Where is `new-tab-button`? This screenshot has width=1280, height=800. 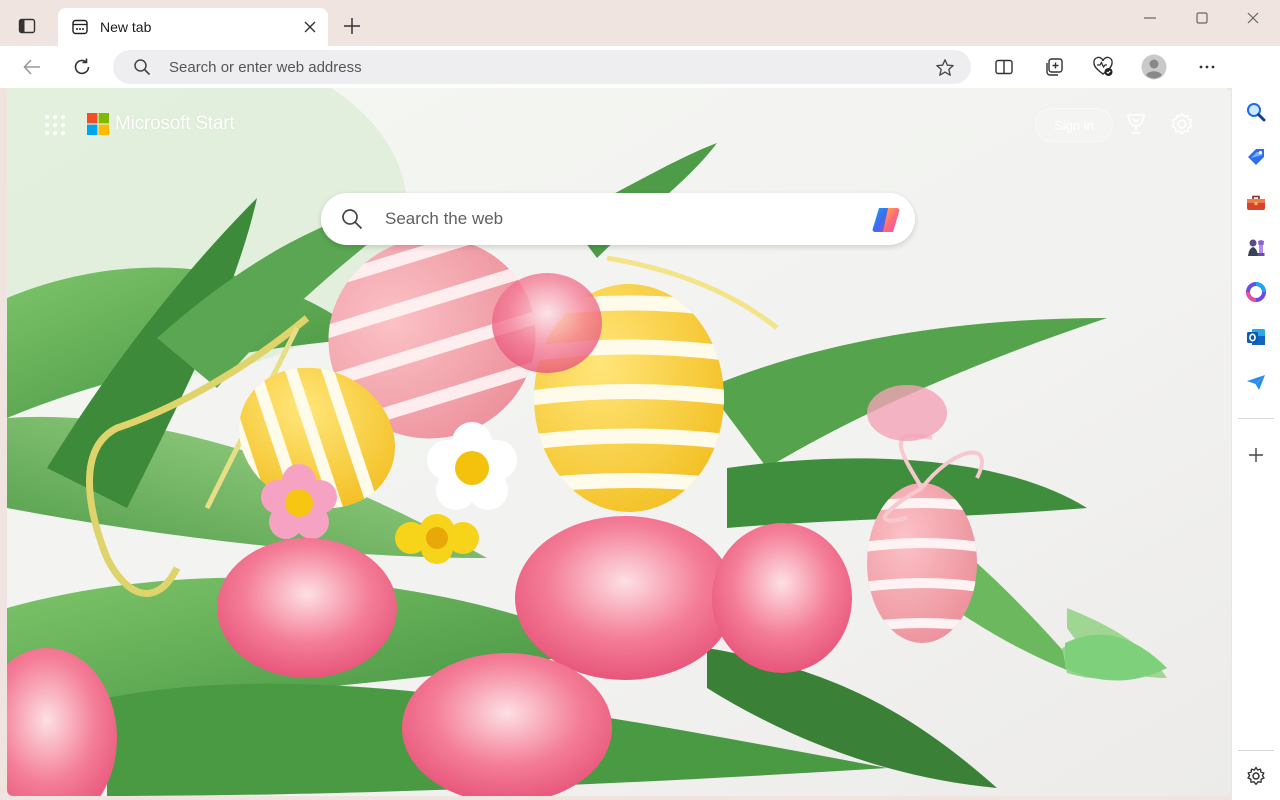
new-tab-button is located at coordinates (352, 26).